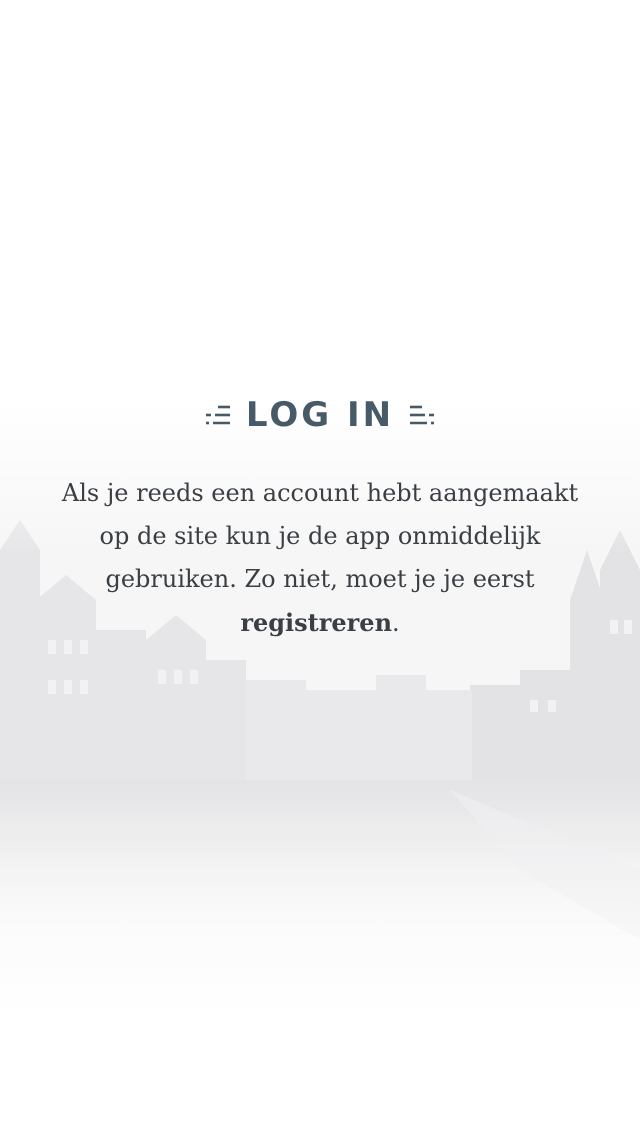 The width and height of the screenshot is (640, 1136). Describe the element at coordinates (422, 415) in the screenshot. I see `right-lines-decoration-icon` at that location.